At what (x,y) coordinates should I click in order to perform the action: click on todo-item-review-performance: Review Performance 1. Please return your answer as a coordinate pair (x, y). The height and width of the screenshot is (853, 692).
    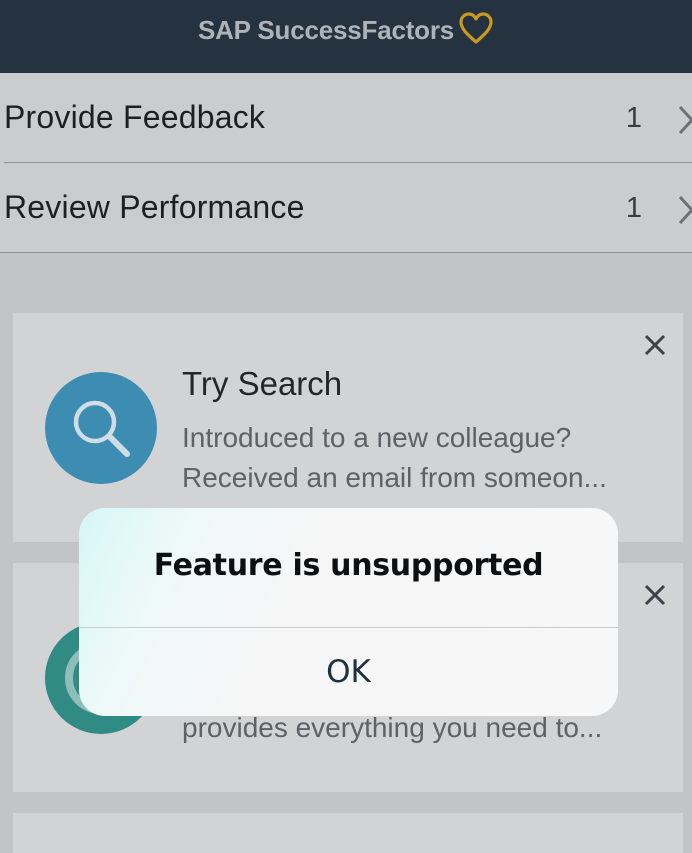
    Looking at the image, I should click on (346, 208).